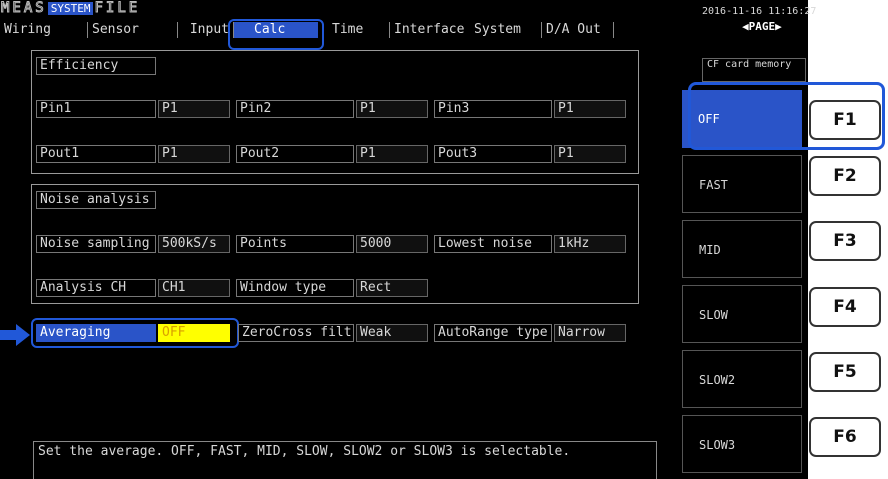 This screenshot has height=479, width=888. Describe the element at coordinates (493, 109) in the screenshot. I see `pin3-label: Pin3` at that location.